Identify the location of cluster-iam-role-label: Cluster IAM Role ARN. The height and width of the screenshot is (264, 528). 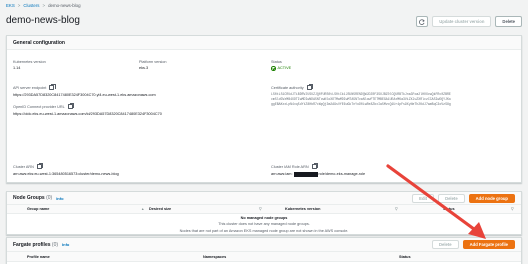
(295, 166).